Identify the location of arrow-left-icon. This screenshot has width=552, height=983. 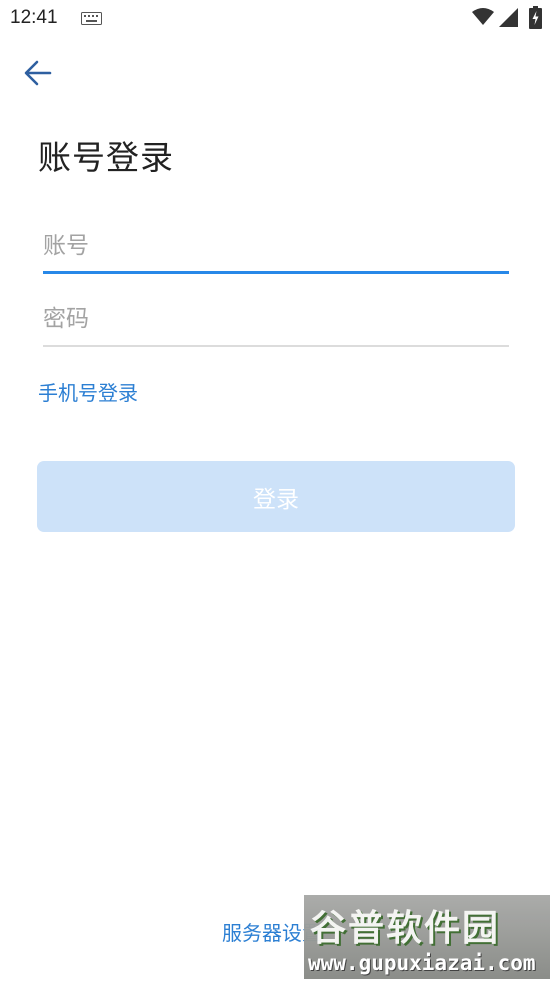
(38, 73).